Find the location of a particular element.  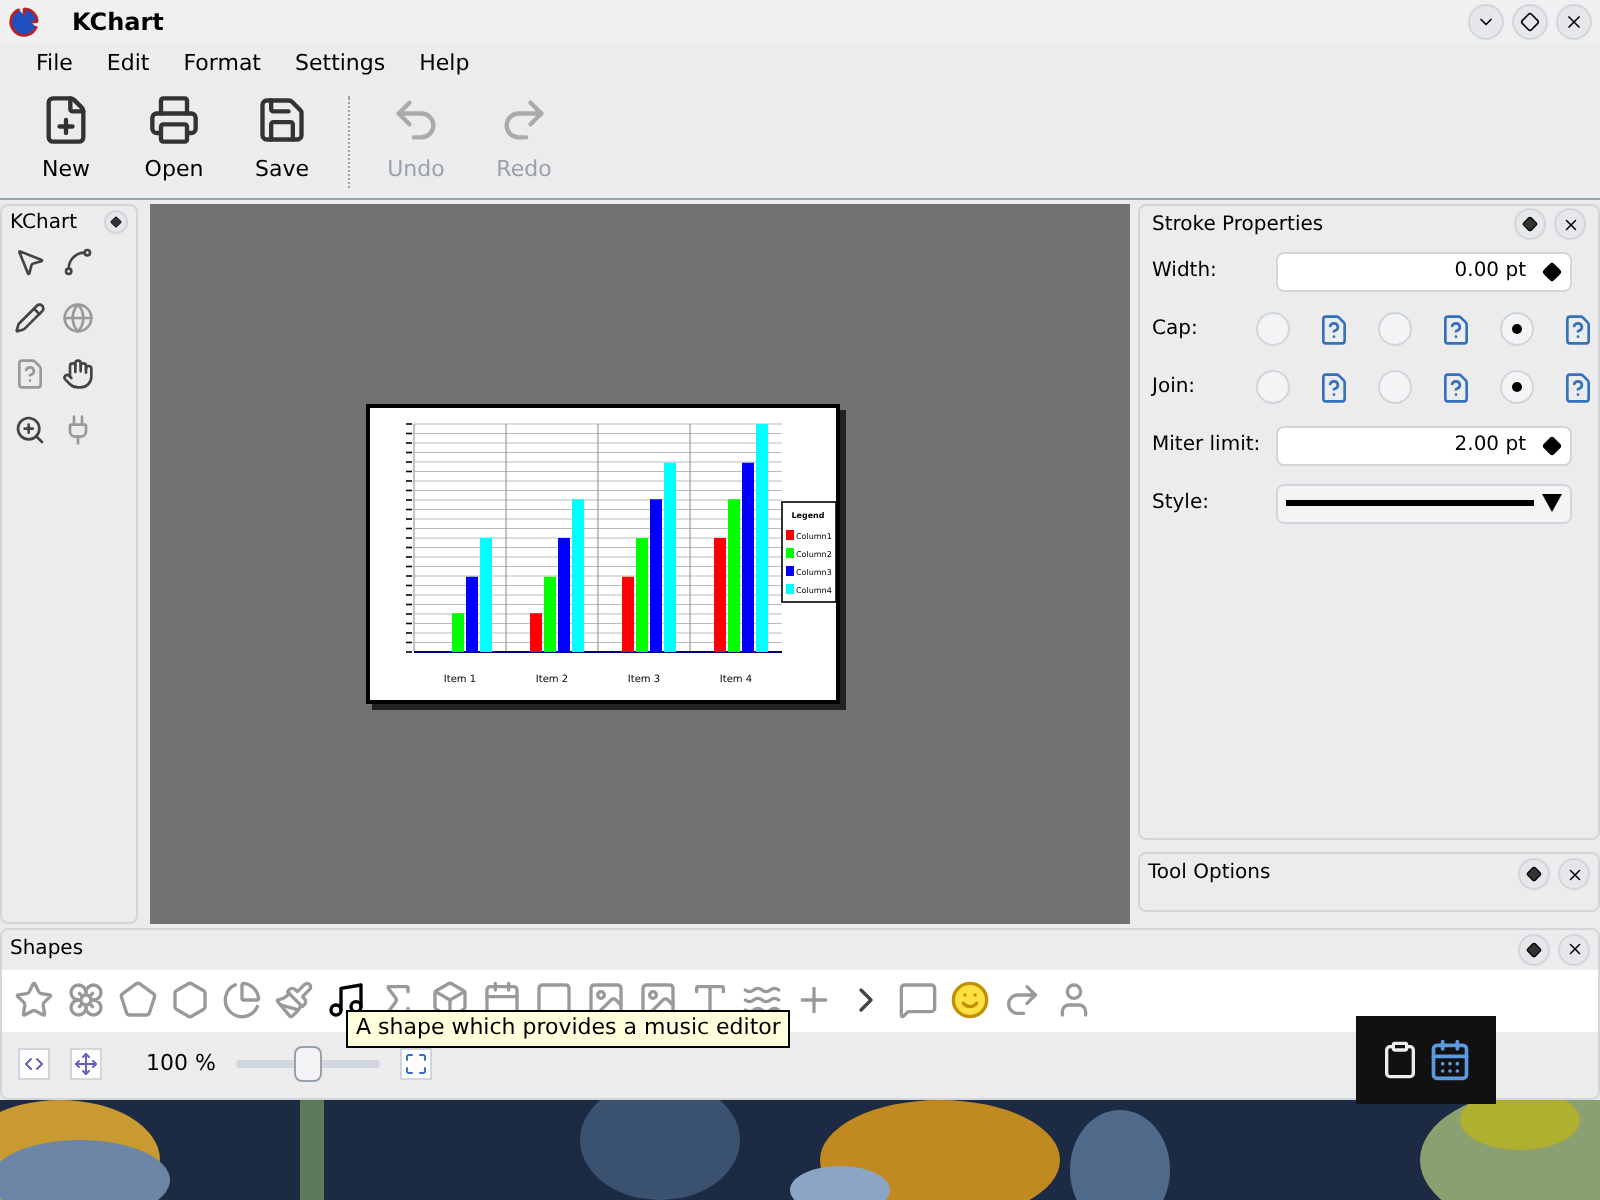

field-label: Style: is located at coordinates (1180, 504).